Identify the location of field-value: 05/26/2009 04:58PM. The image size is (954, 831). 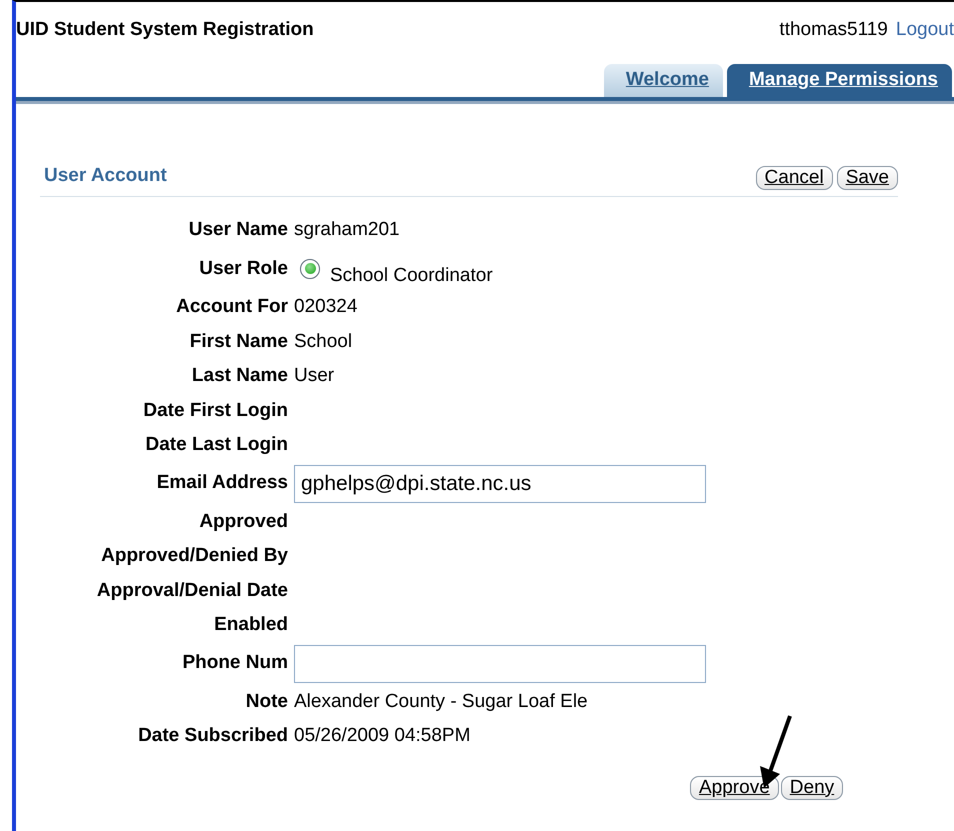
(382, 736).